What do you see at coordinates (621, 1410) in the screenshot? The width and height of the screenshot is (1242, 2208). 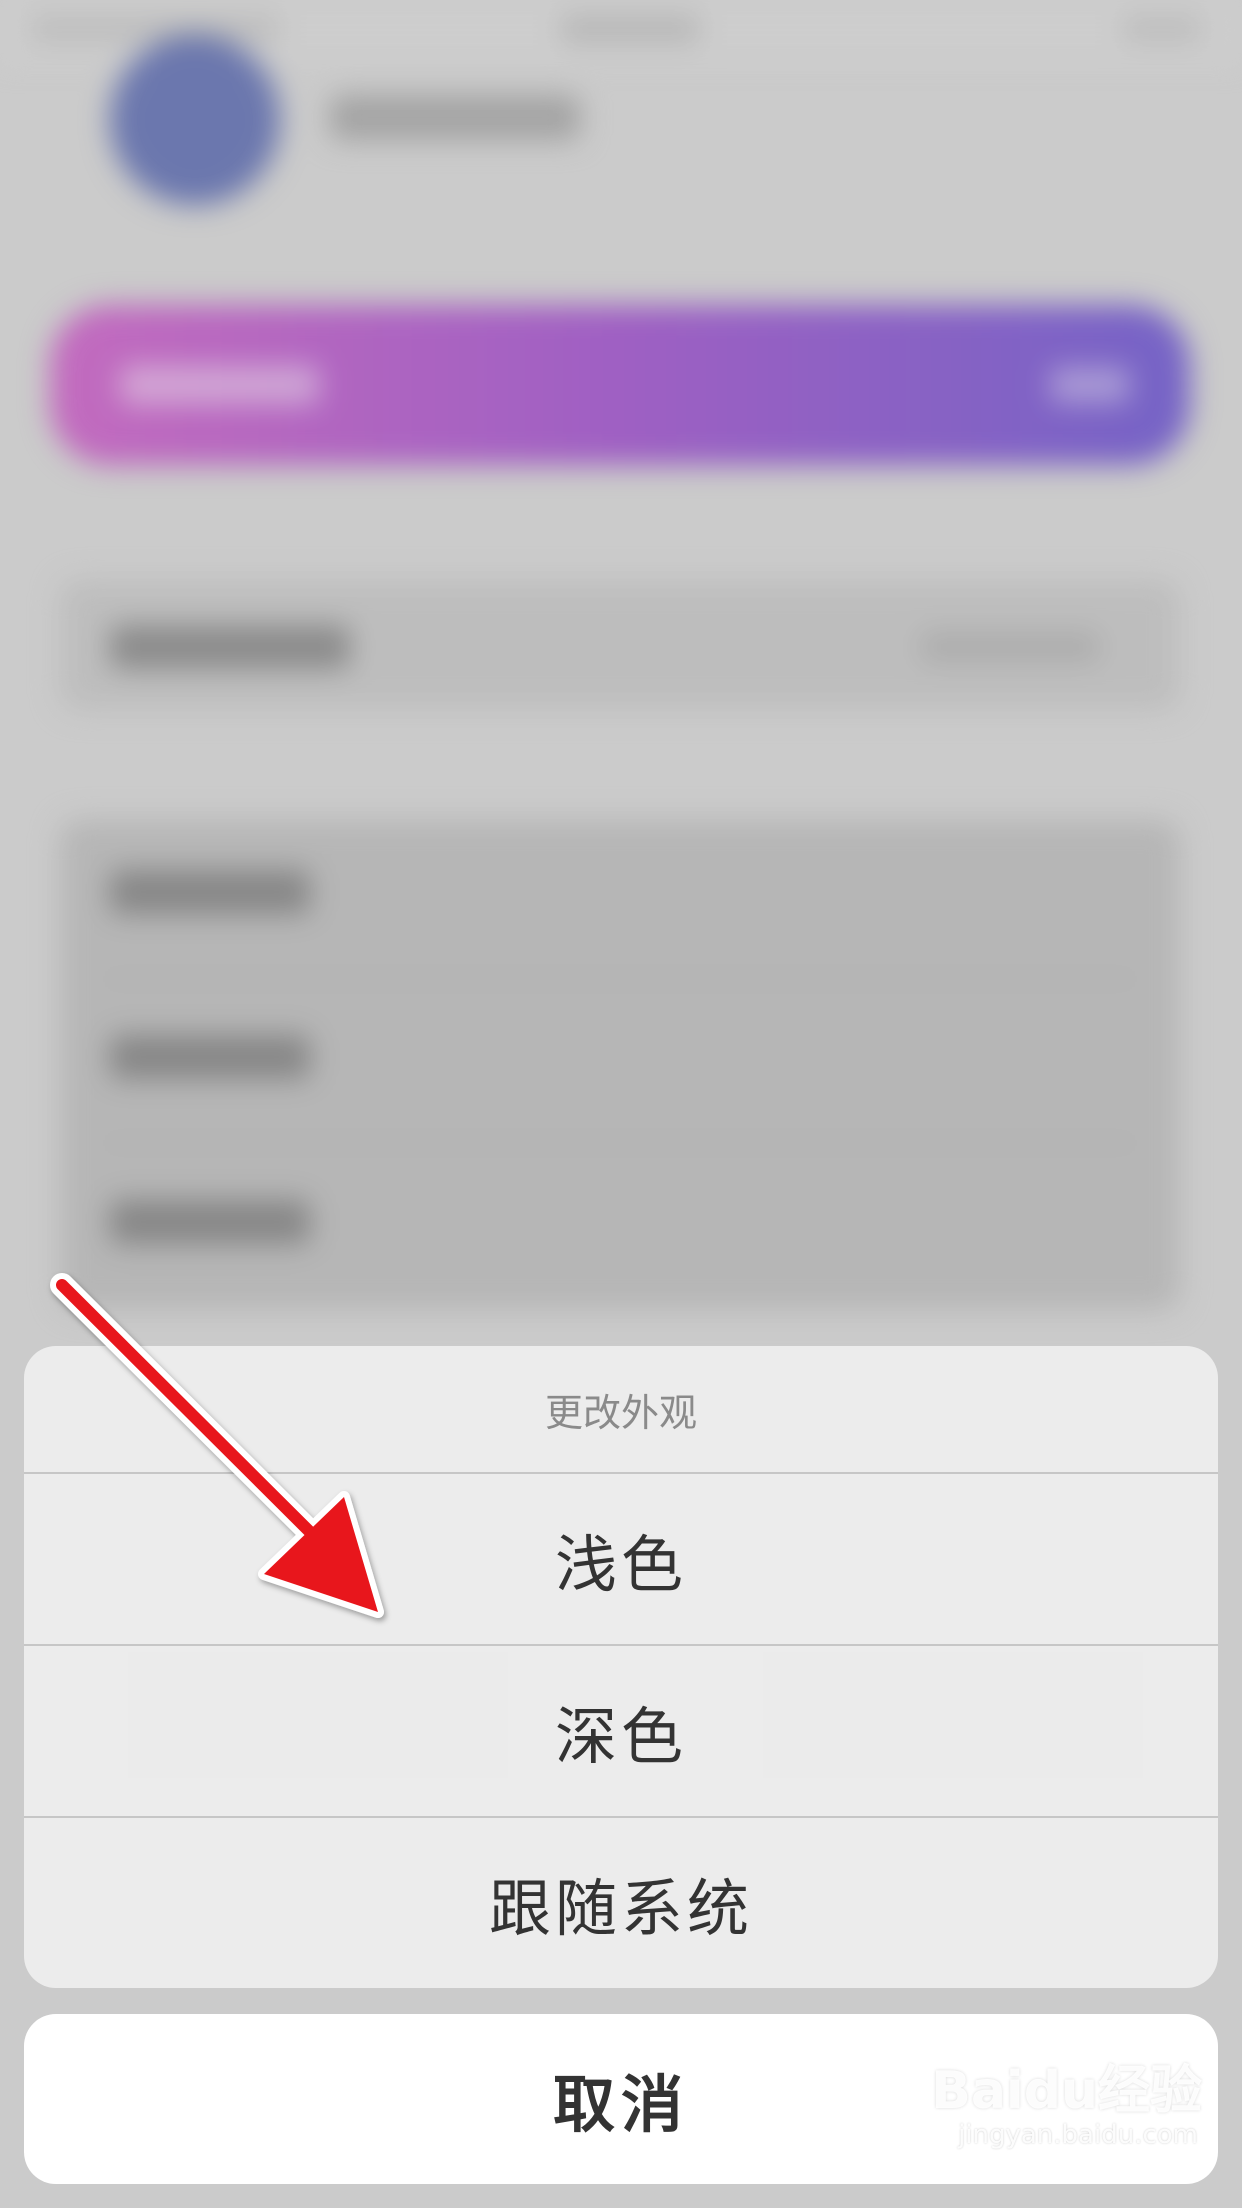 I see `action-sheet-title: 更改外观` at bounding box center [621, 1410].